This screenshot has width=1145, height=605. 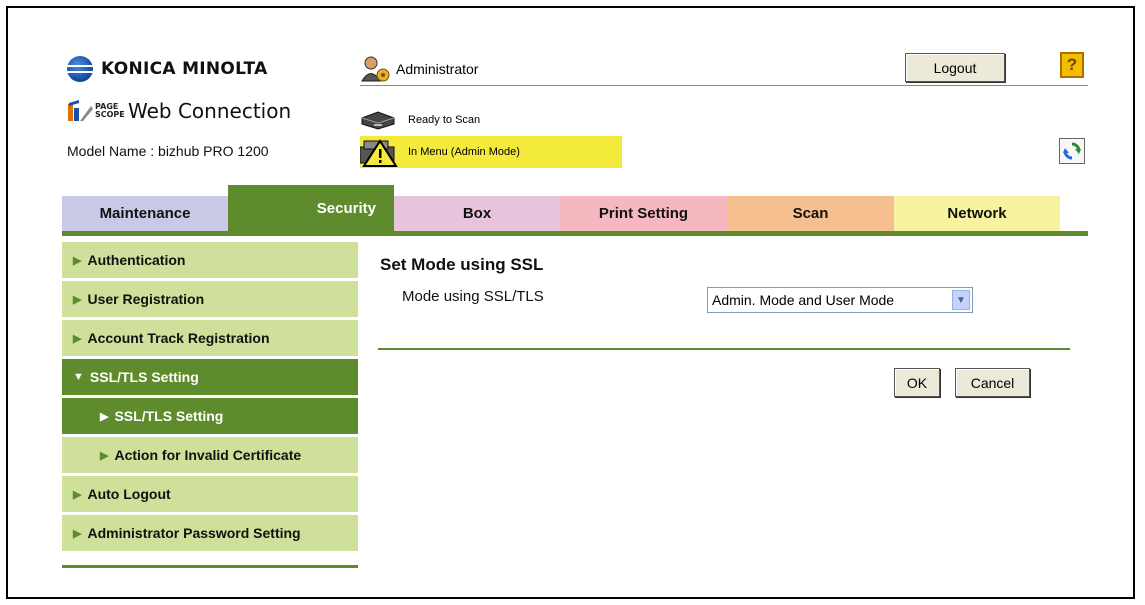 What do you see at coordinates (444, 120) in the screenshot?
I see `scanner-status-text: Ready to Scan` at bounding box center [444, 120].